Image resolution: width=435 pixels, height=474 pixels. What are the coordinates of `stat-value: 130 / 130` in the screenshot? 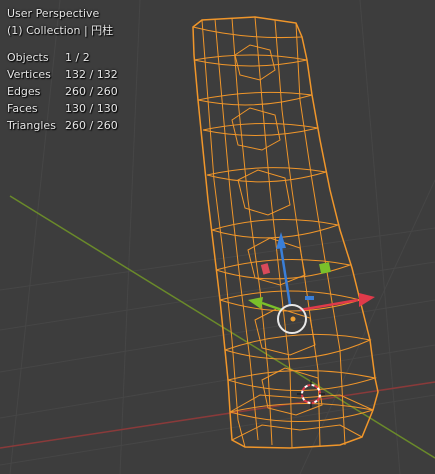 It's located at (91, 108).